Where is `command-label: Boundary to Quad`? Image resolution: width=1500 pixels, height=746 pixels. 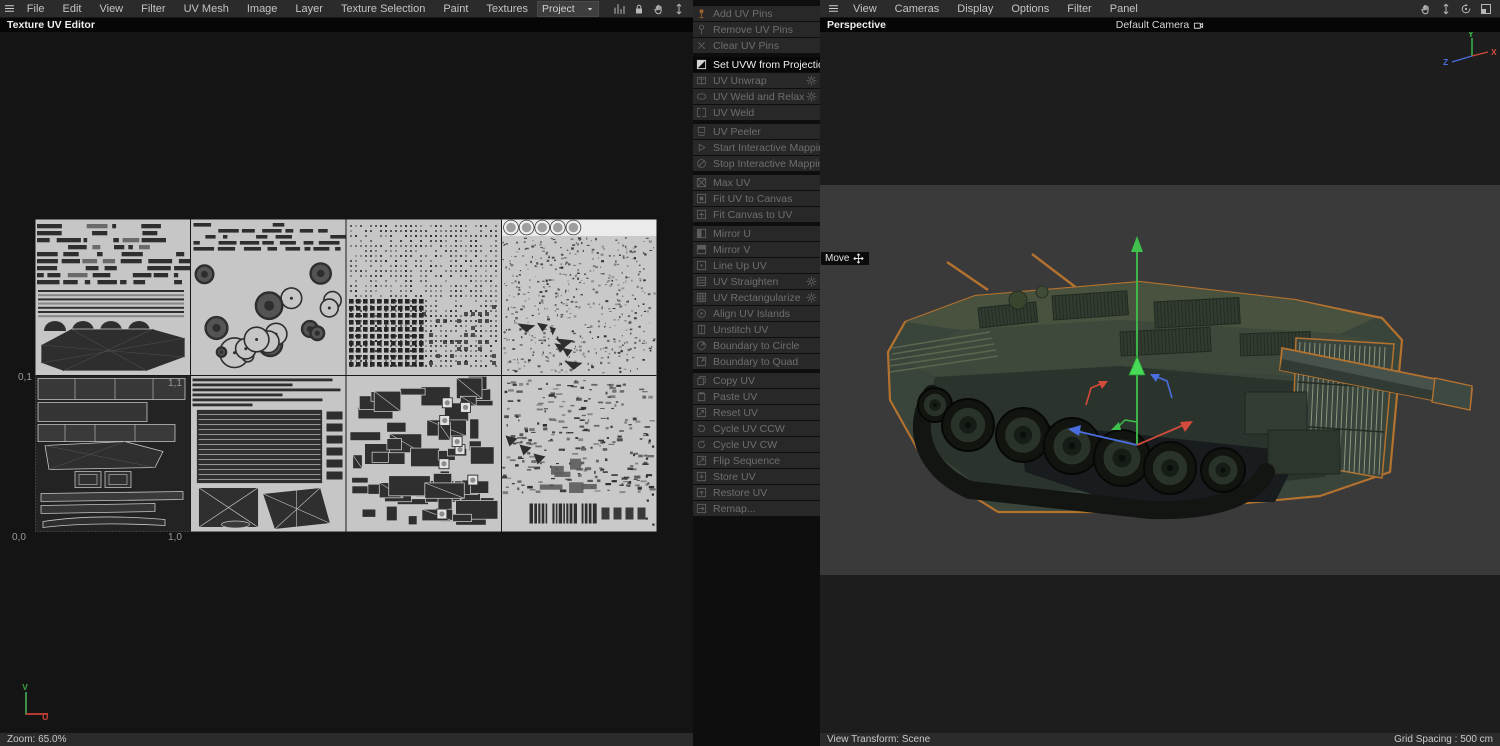
command-label: Boundary to Quad is located at coordinates (756, 361).